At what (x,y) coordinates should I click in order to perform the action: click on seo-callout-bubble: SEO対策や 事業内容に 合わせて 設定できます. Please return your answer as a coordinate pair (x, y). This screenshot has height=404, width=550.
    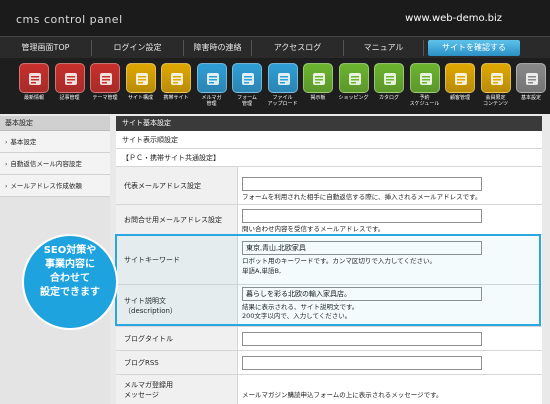
    Looking at the image, I should click on (70, 282).